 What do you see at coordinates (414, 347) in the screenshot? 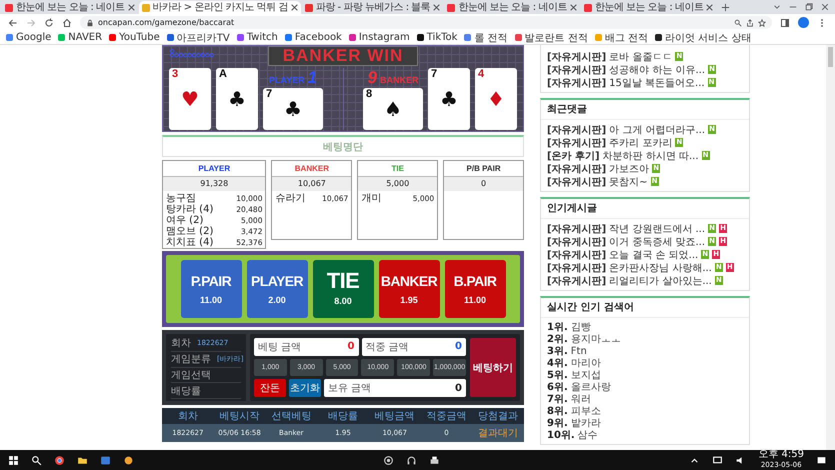
I see `win-amount-field: 적중 금액 0` at bounding box center [414, 347].